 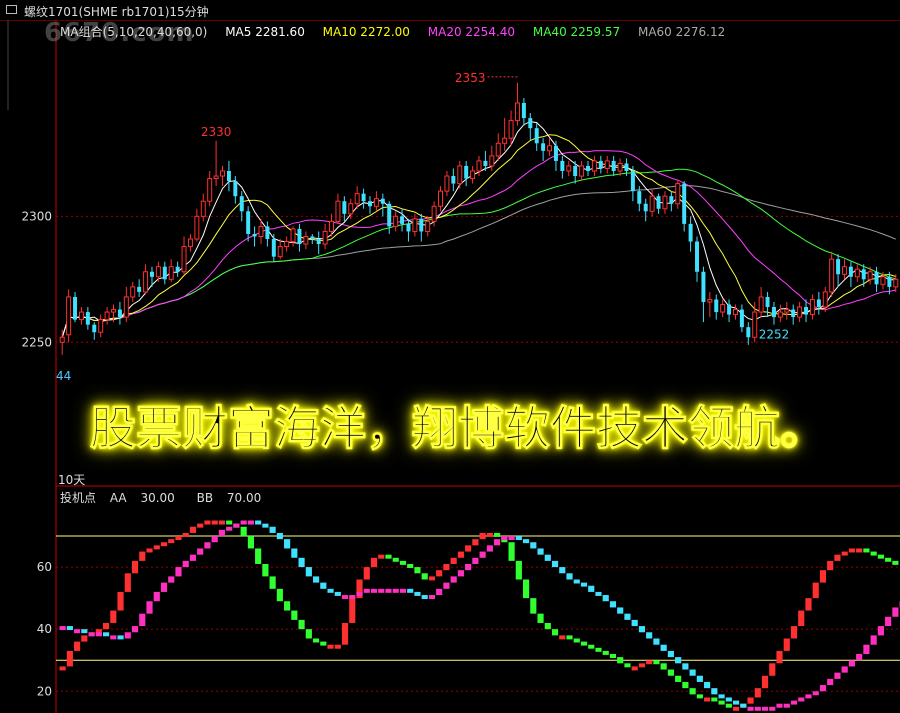 I want to click on days-label: 10天, so click(x=72, y=480).